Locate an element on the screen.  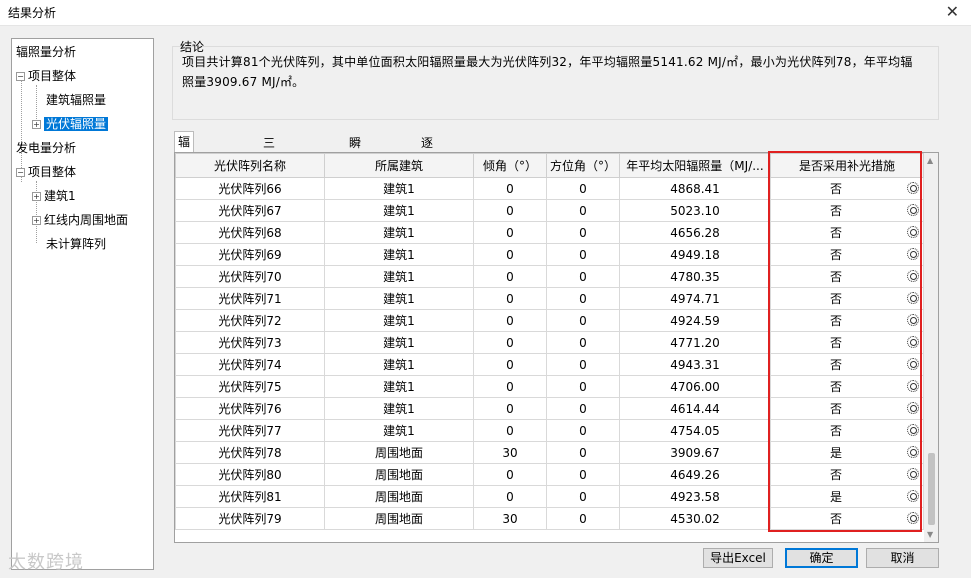
ok-button: 确定 is located at coordinates (821, 558).